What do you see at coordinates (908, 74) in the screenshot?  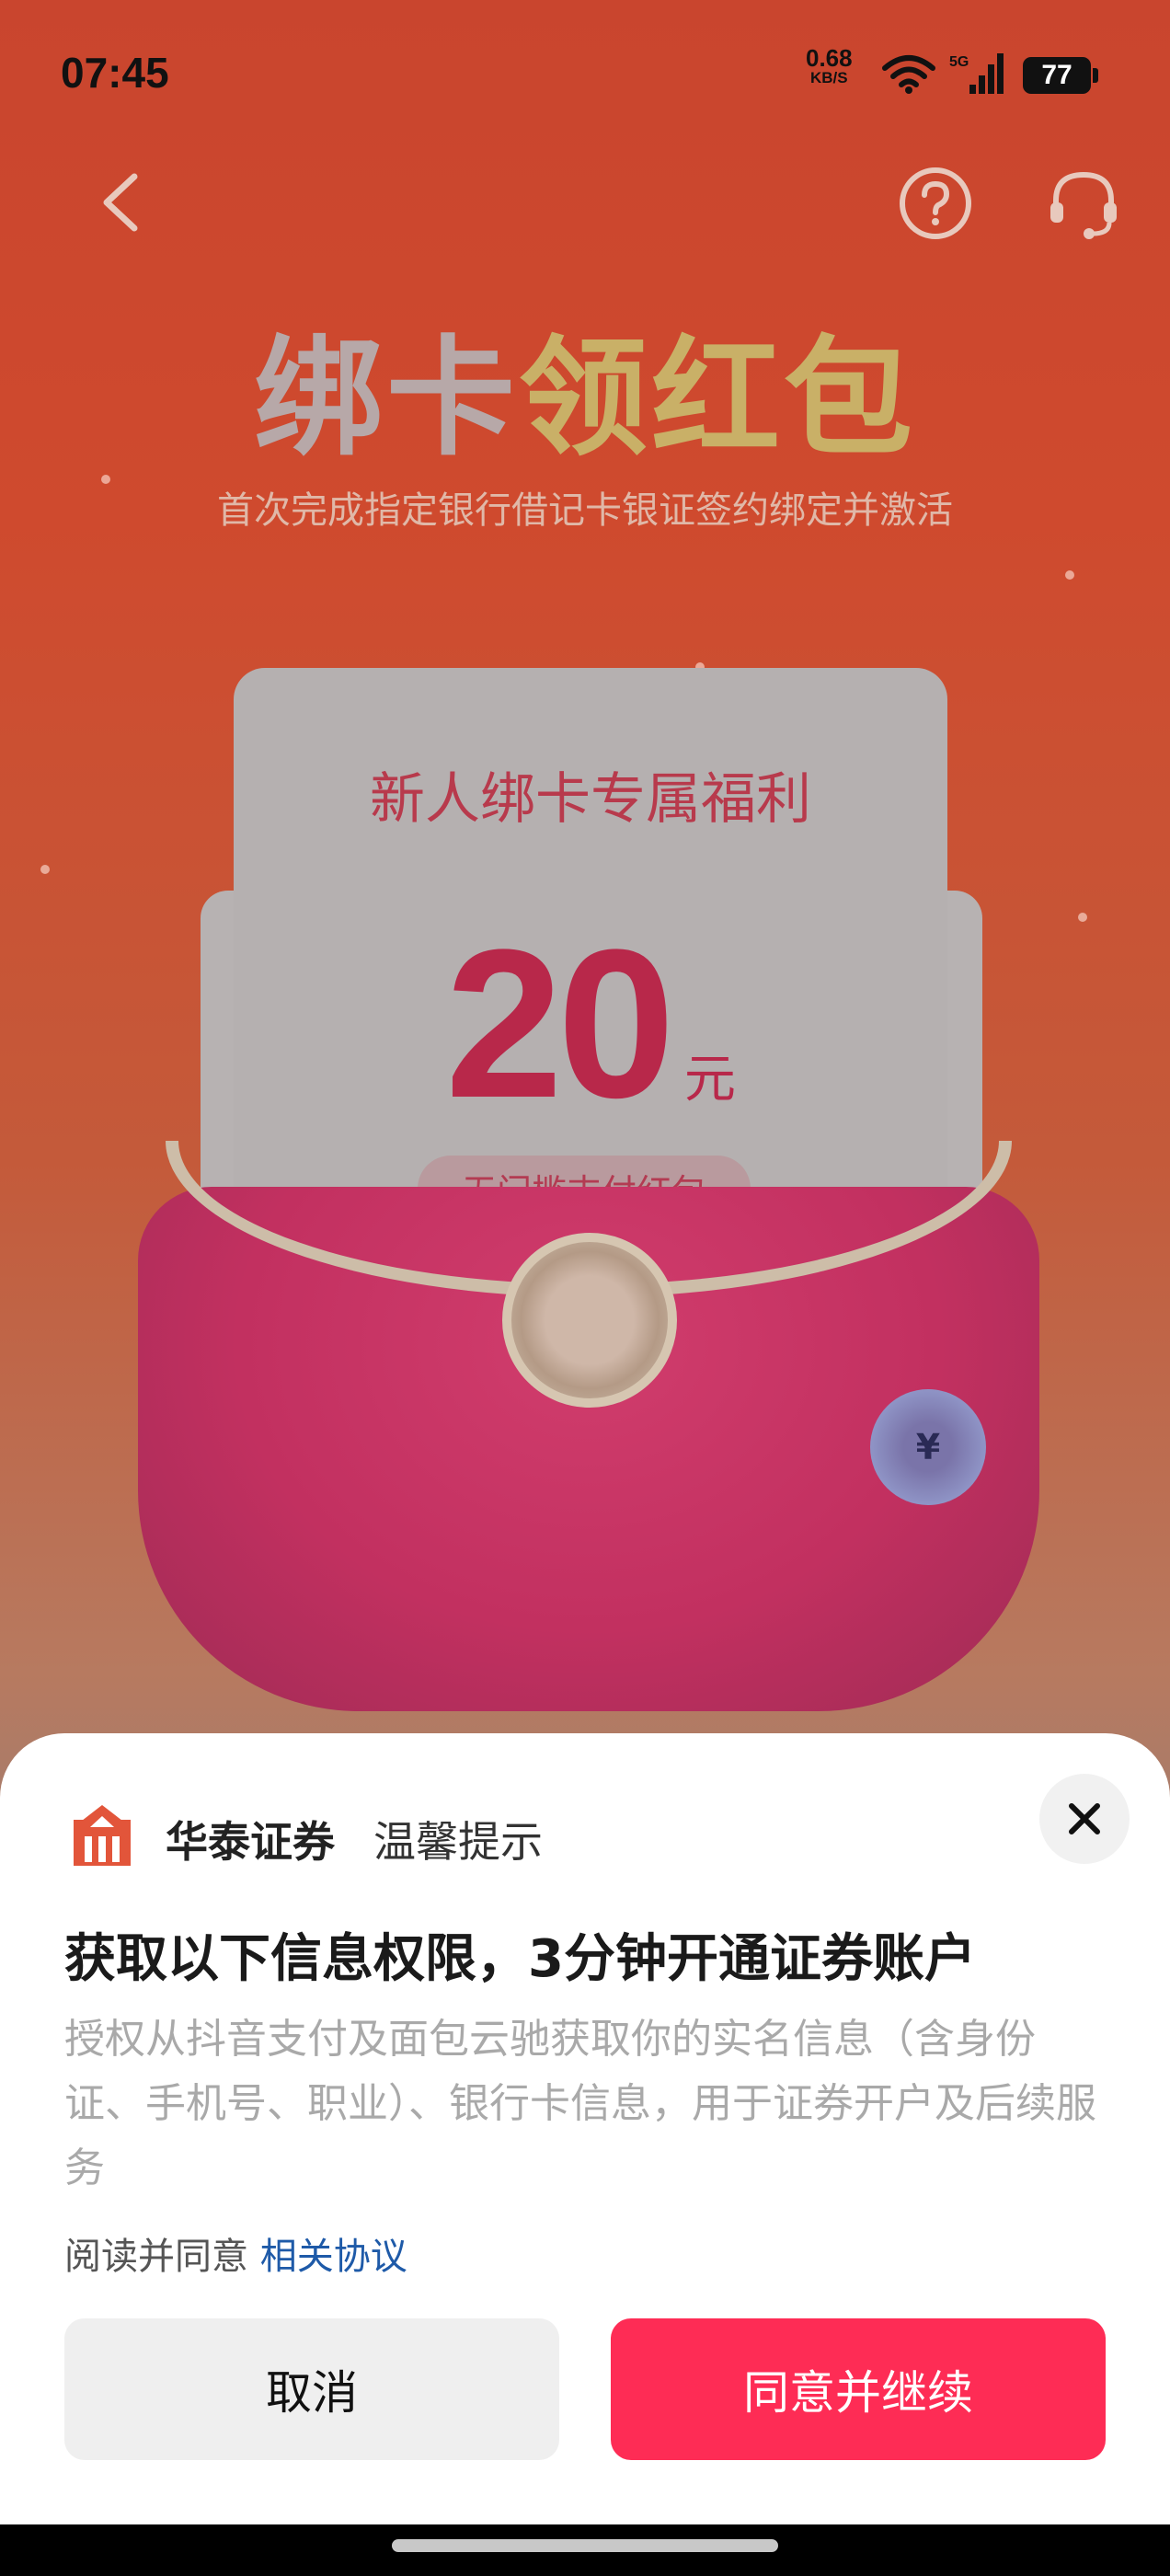 I see `wifi-icon` at bounding box center [908, 74].